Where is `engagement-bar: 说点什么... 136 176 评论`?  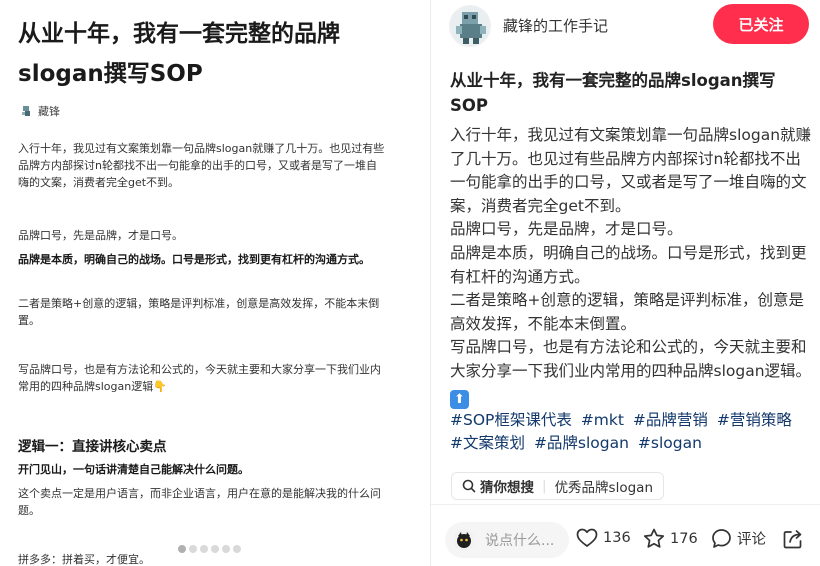 engagement-bar: 说点什么... 136 176 评论 is located at coordinates (625, 540).